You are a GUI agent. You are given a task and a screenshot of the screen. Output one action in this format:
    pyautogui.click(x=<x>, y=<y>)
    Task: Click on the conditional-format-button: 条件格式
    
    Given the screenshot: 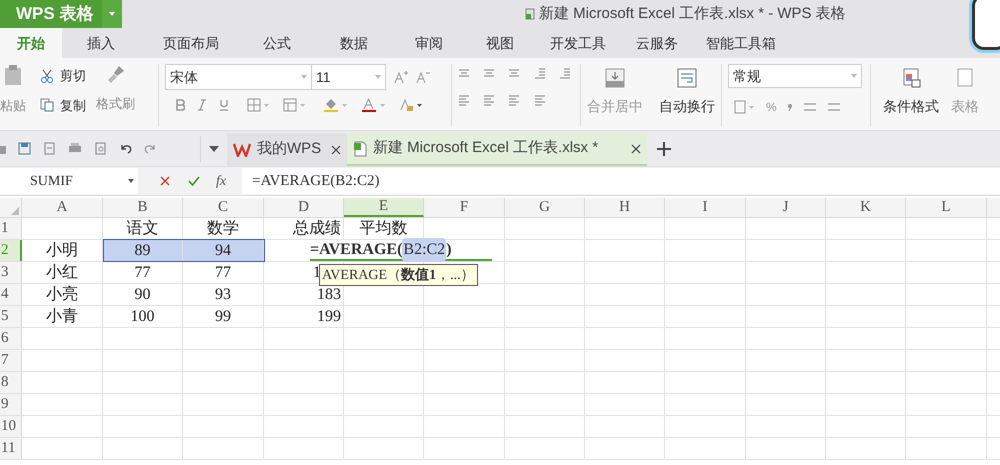 What is the action you would take?
    pyautogui.click(x=911, y=106)
    